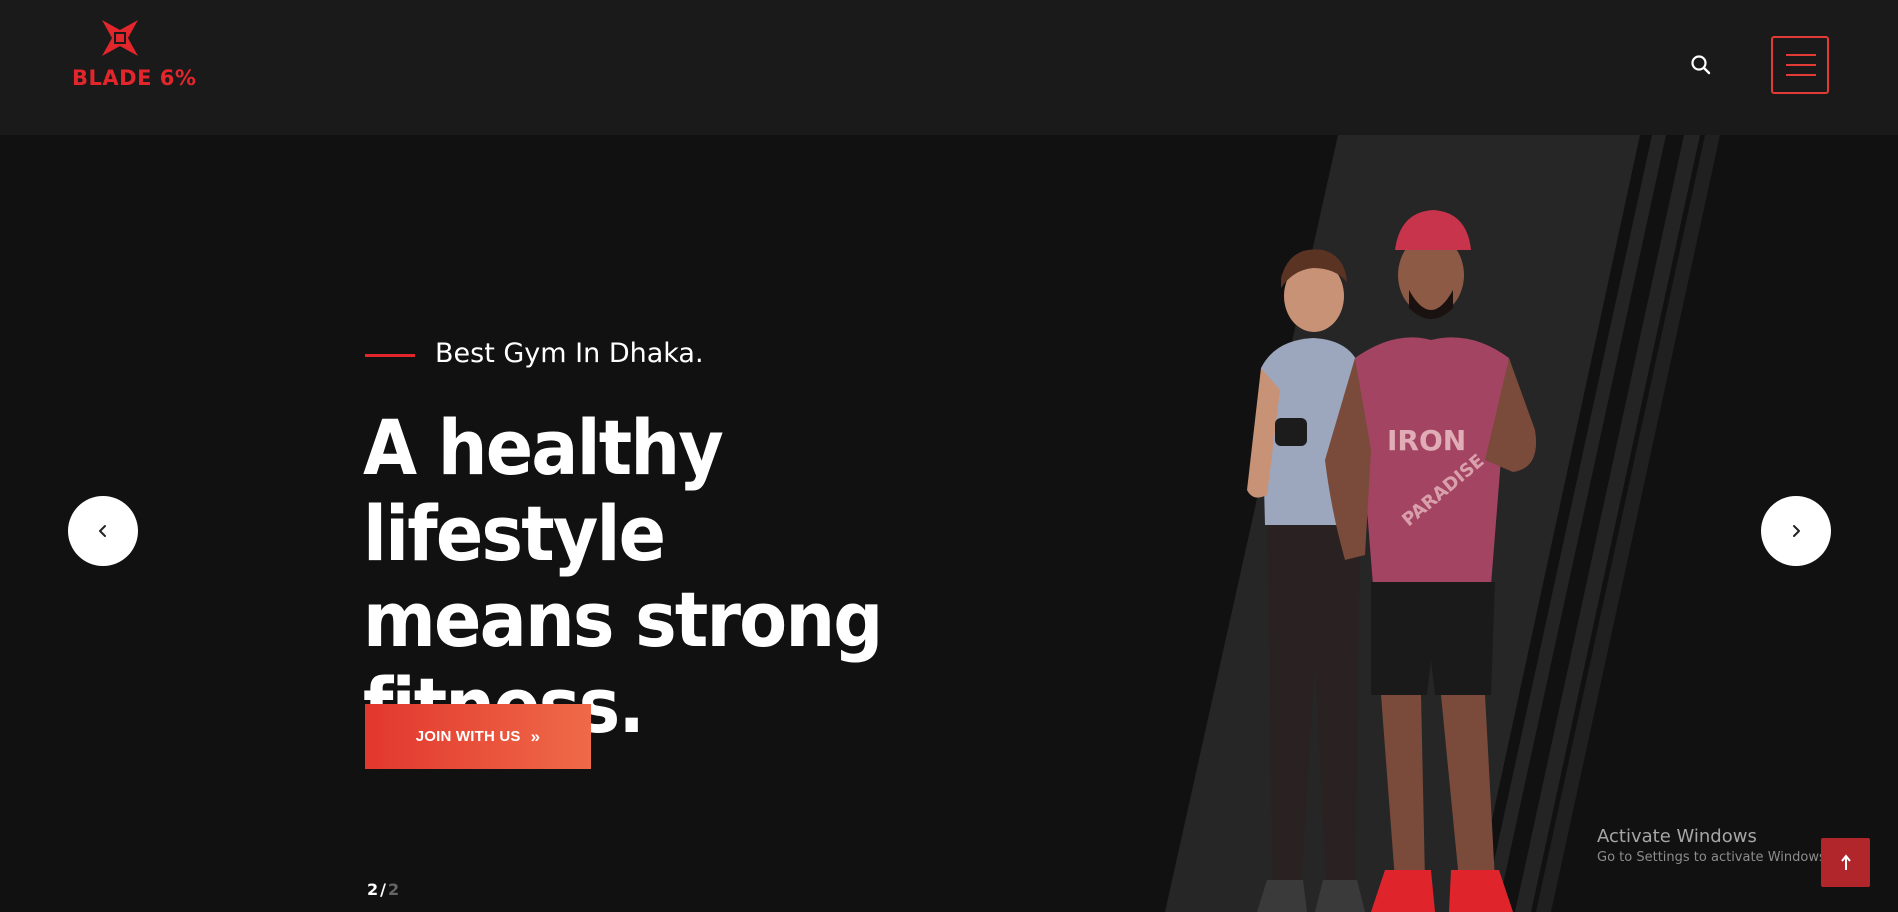 The image size is (1898, 912). I want to click on subtitle-accent-line, so click(390, 355).